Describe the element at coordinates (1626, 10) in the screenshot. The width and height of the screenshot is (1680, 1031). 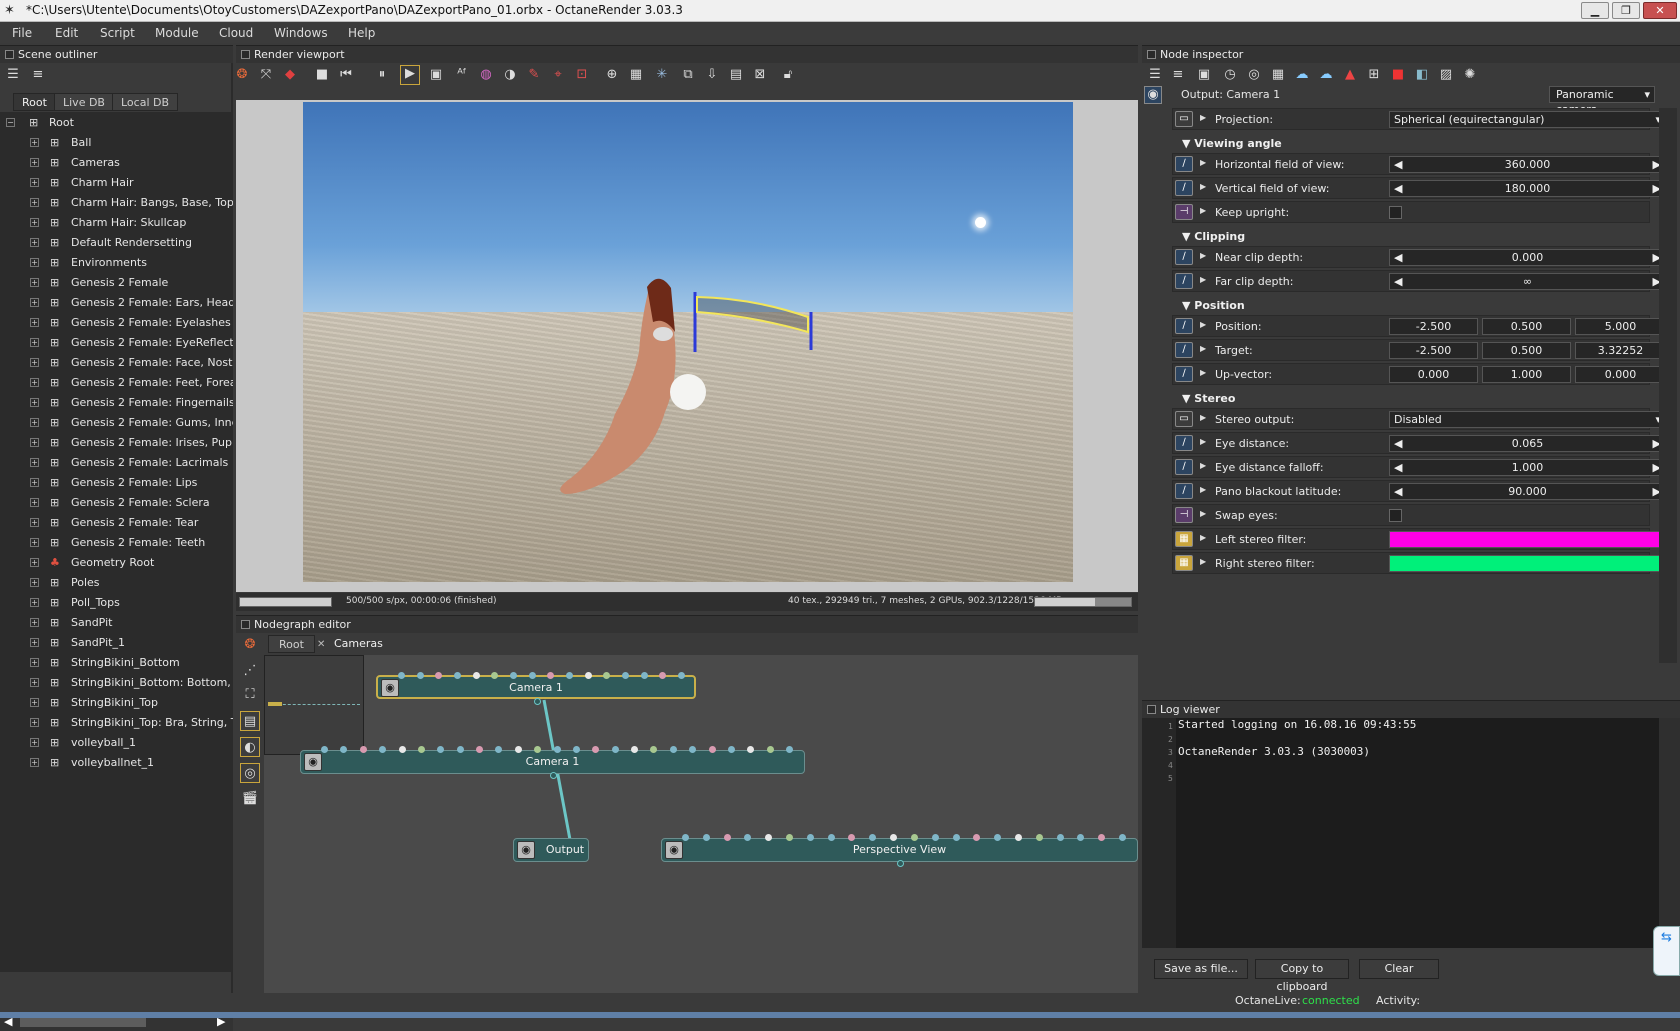
I see `maximize-button: ❐` at that location.